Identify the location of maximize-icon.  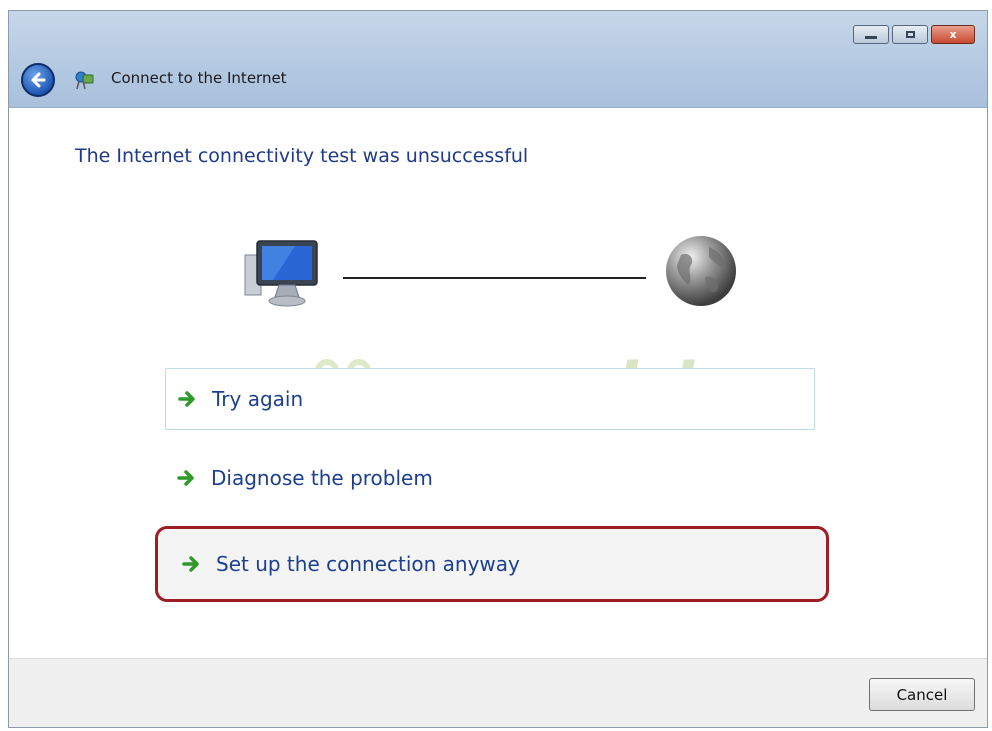
(910, 34).